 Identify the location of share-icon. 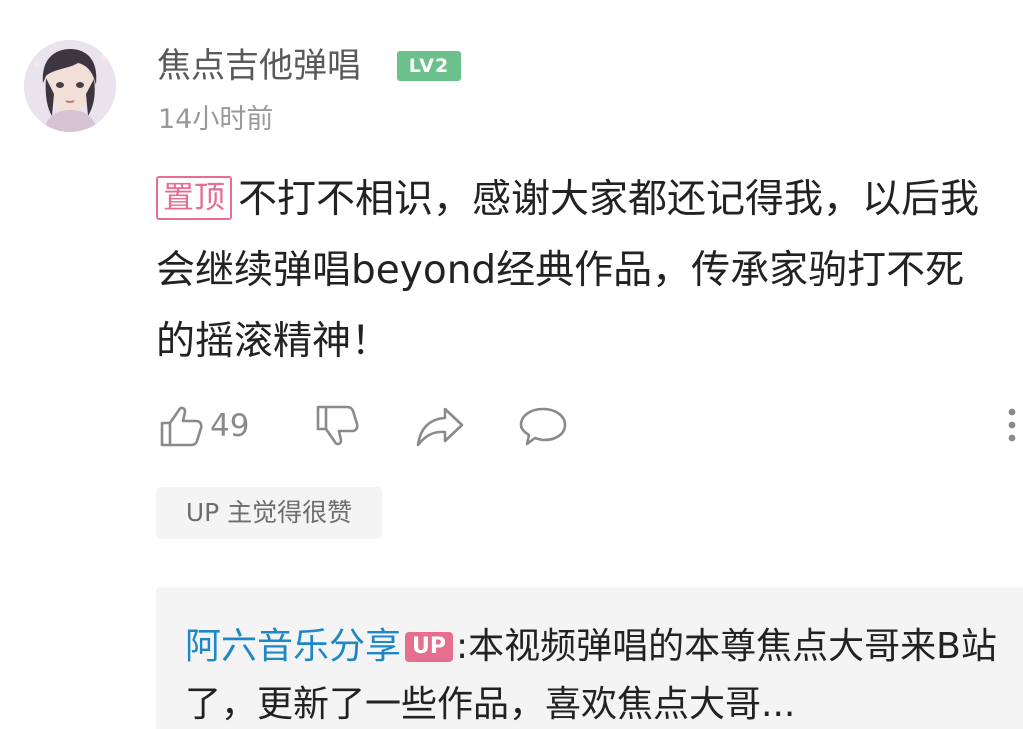
(440, 427).